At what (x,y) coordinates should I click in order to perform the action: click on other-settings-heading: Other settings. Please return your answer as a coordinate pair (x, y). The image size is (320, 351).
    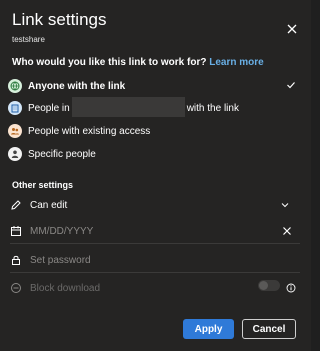
    Looking at the image, I should click on (43, 185).